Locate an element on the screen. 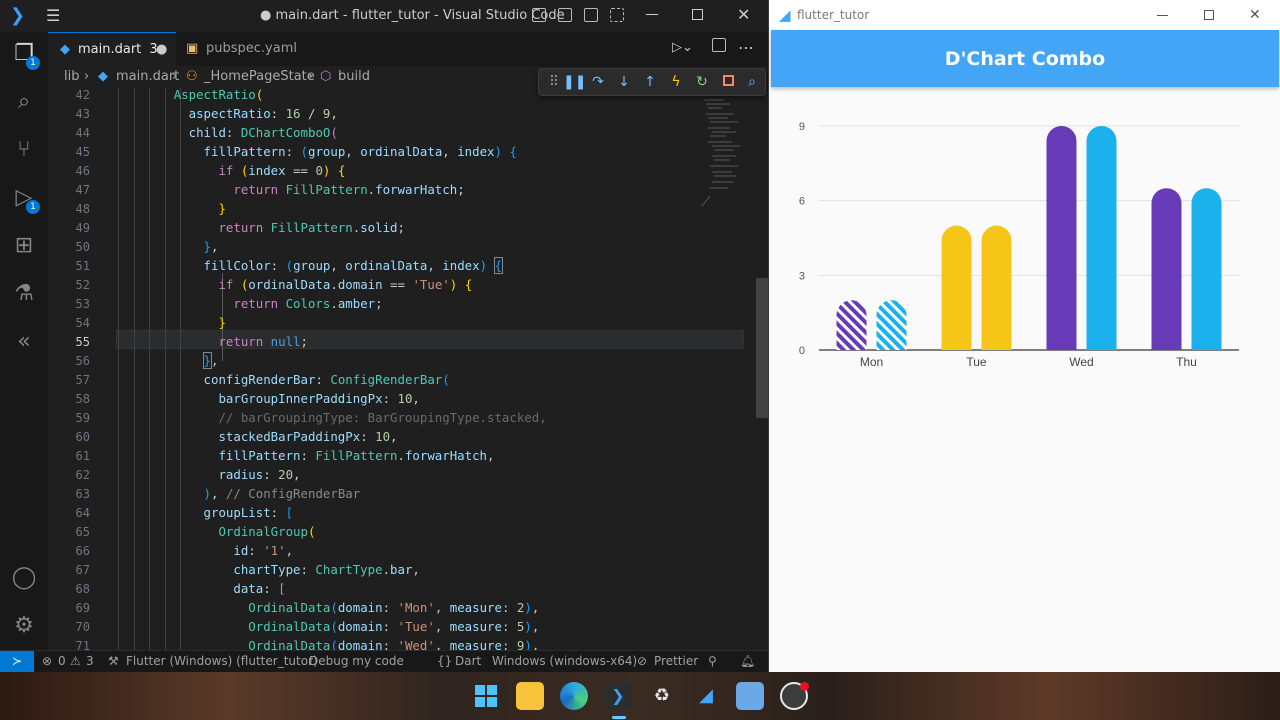 The height and width of the screenshot is (720, 1280). recycle-bin-icon: ♻ is located at coordinates (662, 696).